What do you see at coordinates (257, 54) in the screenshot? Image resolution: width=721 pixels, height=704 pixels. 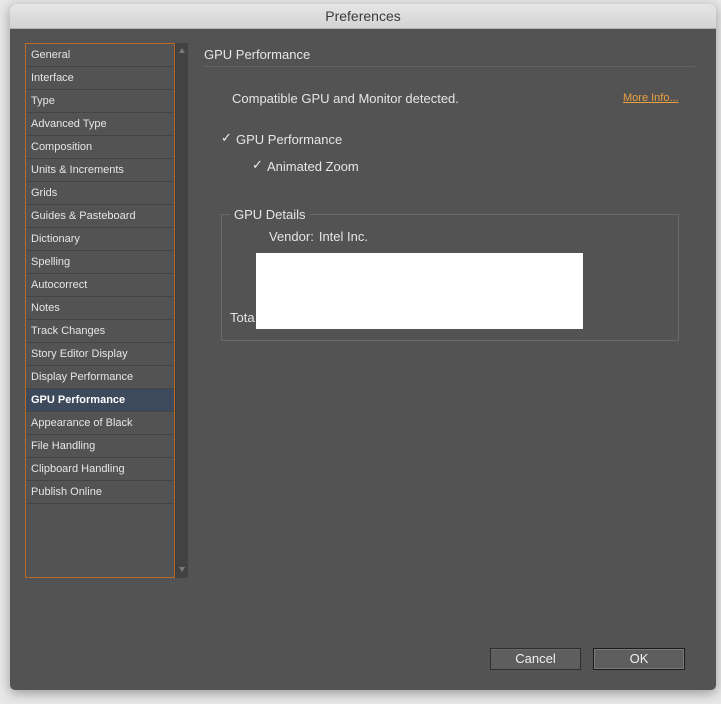 I see `section-title: GPU Performance` at bounding box center [257, 54].